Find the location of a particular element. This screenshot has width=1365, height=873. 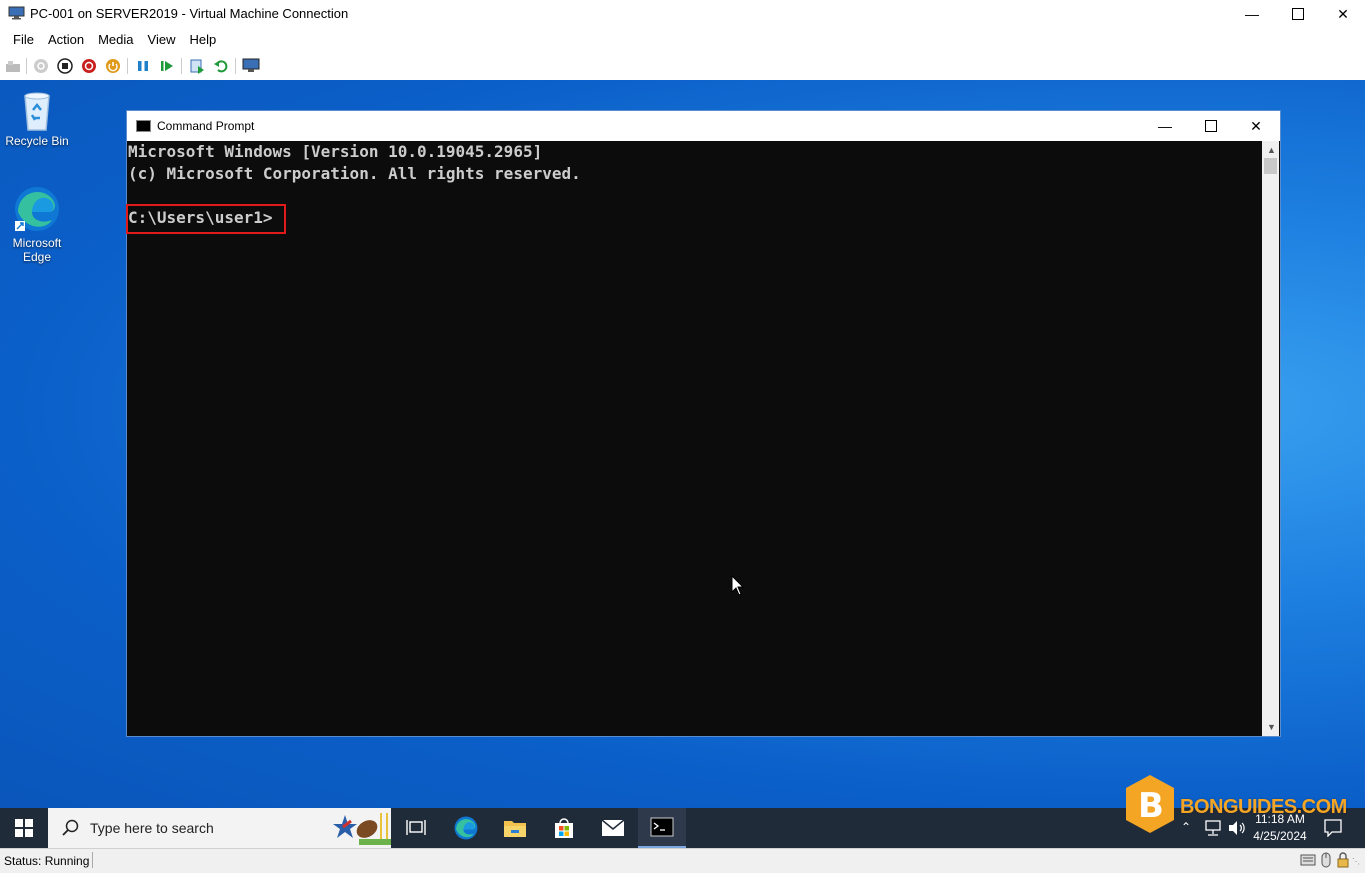

start-button is located at coordinates (24, 828).